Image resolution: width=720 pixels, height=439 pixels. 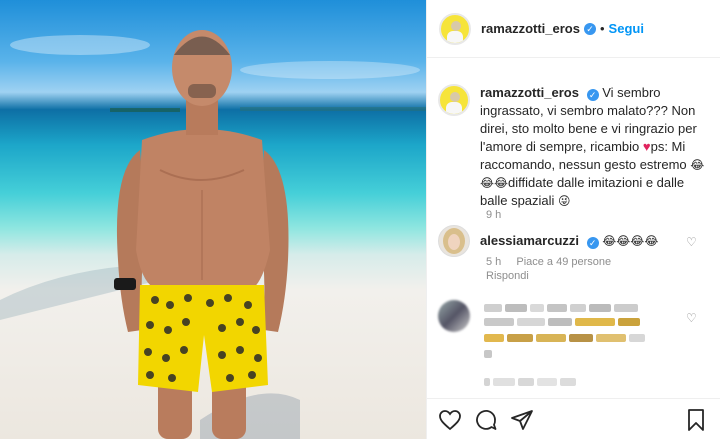 I want to click on post-header: ramazzotti_eros ✓ • Segui, so click(x=573, y=29).